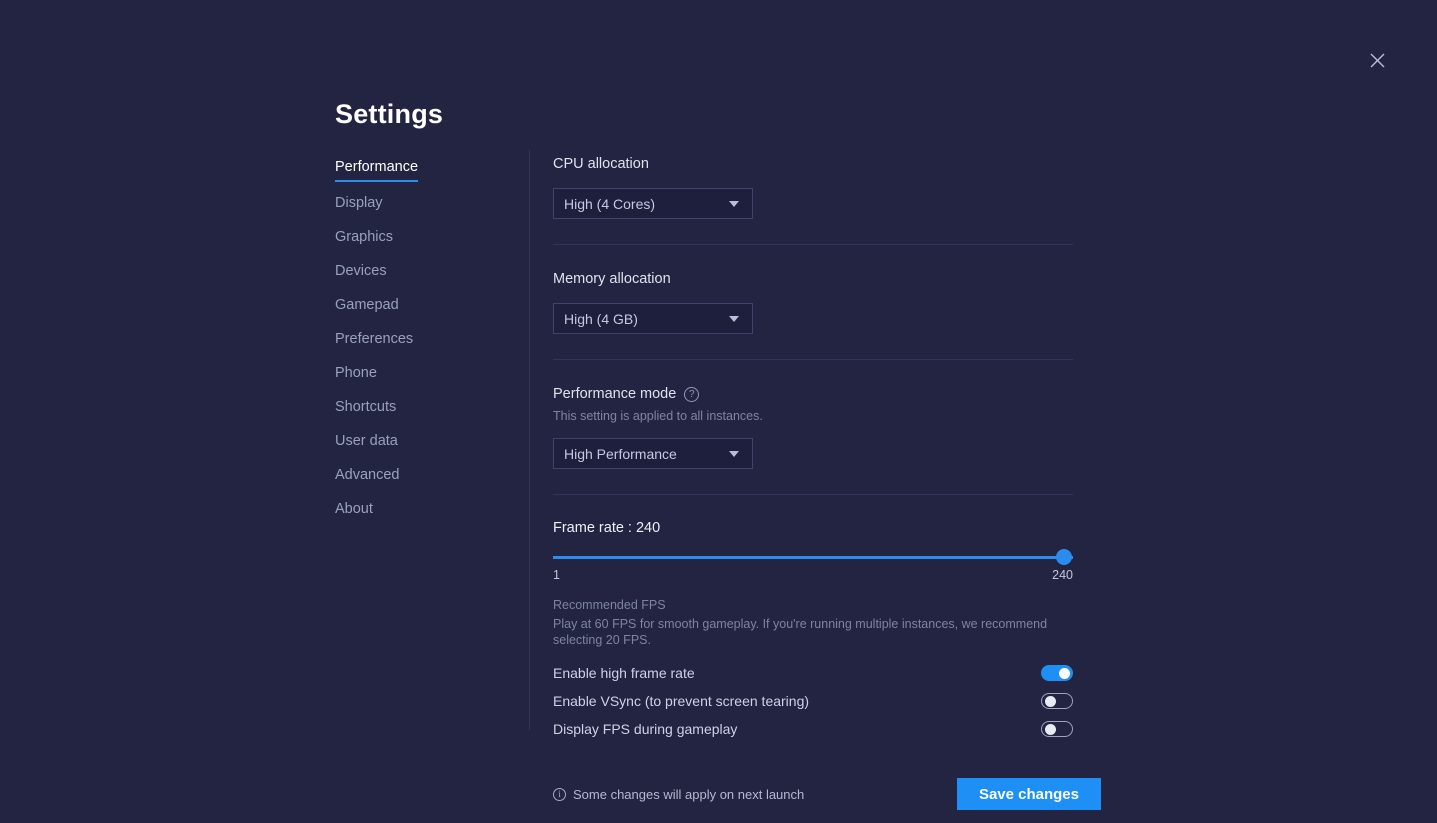 This screenshot has height=823, width=1437. I want to click on frame-rate-slider-track, so click(813, 557).